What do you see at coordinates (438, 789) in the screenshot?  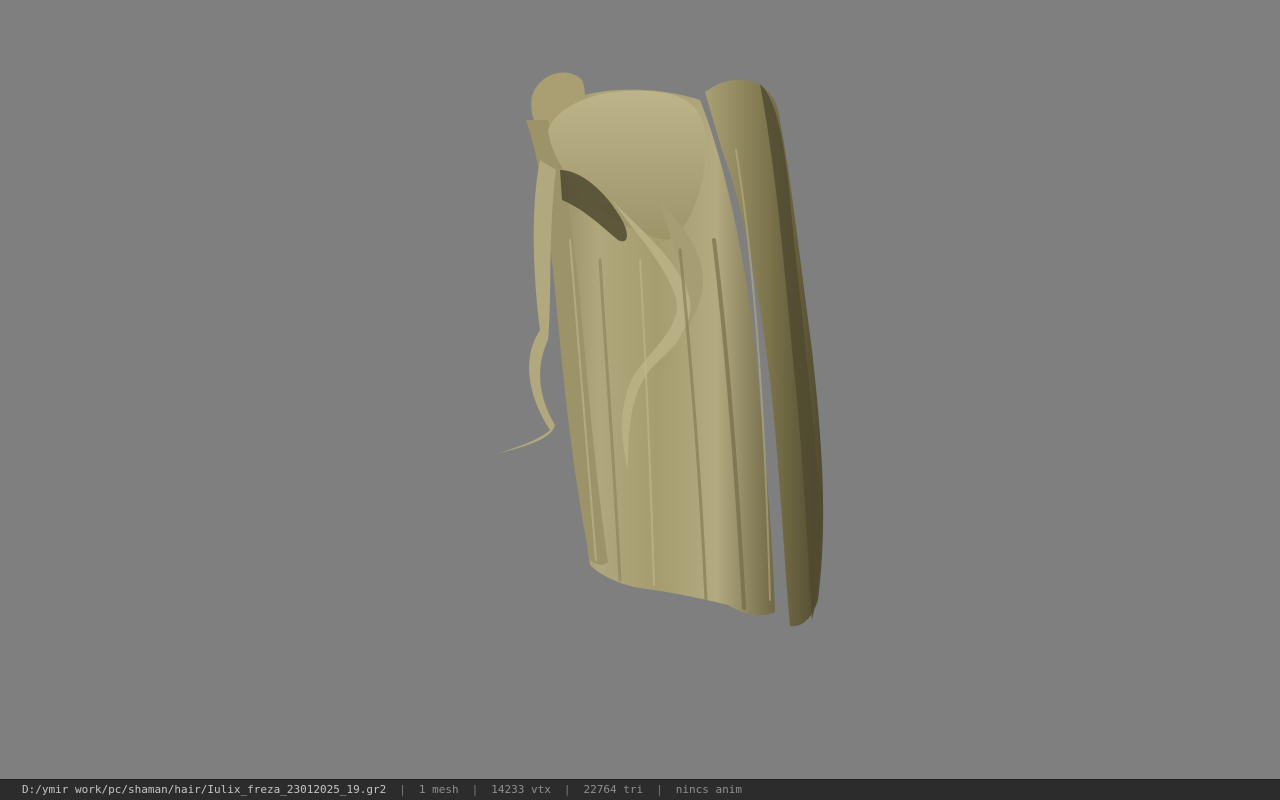 I see `mesh-count: 1 mesh` at bounding box center [438, 789].